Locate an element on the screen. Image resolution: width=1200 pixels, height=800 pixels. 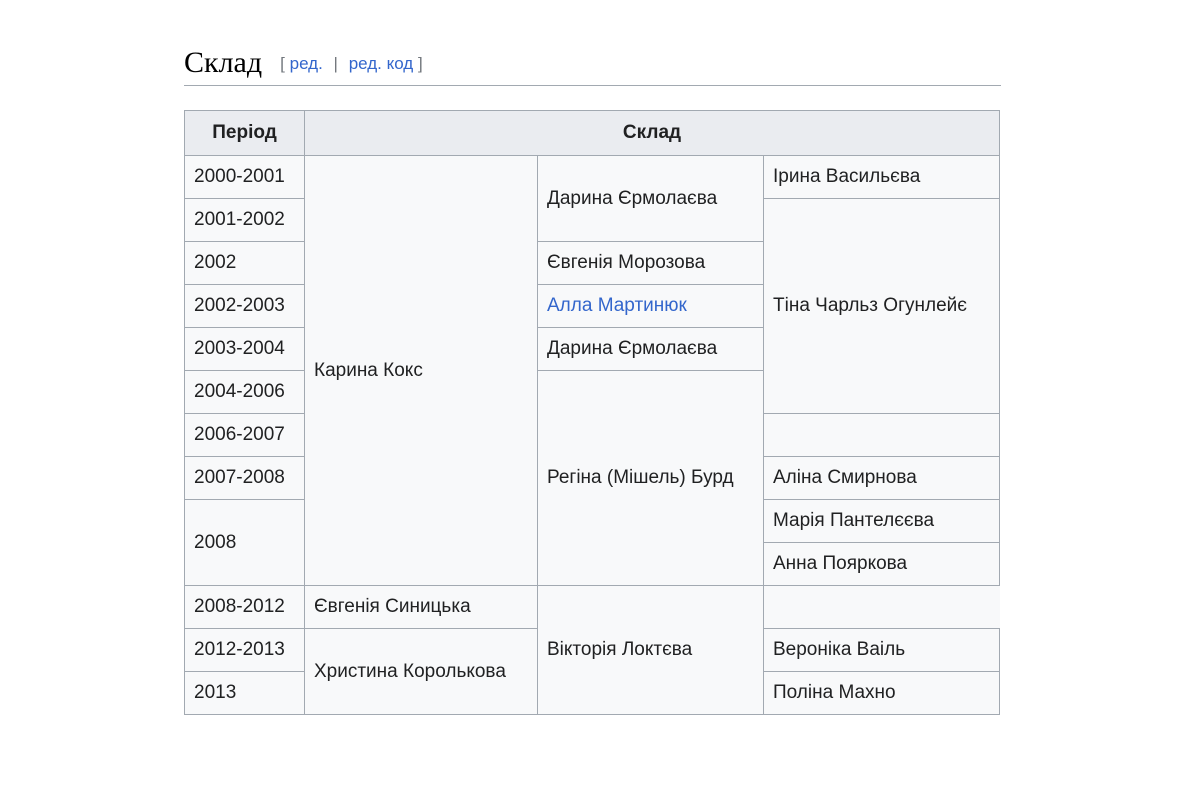
member-cell: Поліна Махно is located at coordinates (881, 693).